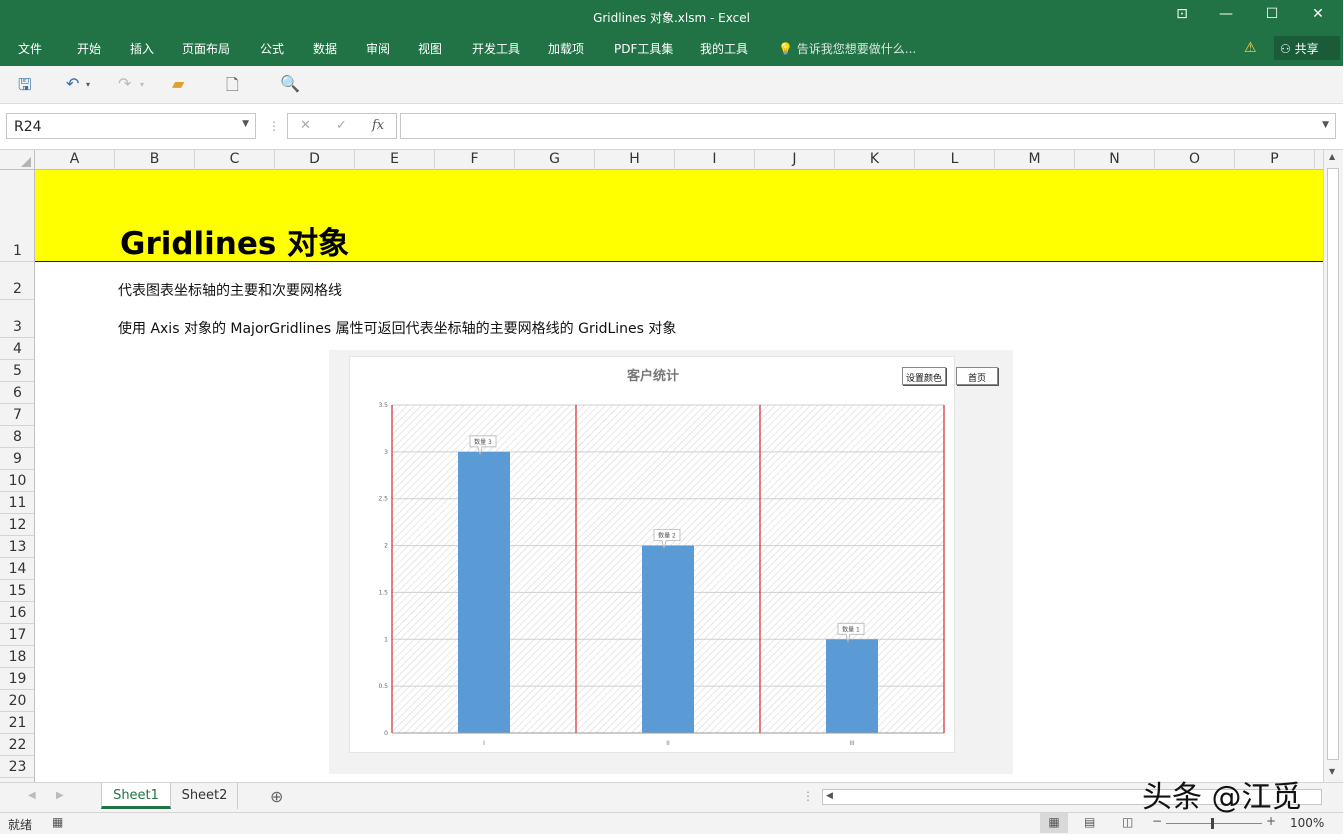 Image resolution: width=1343 pixels, height=834 pixels. Describe the element at coordinates (17, 591) in the screenshot. I see `row-header-15: 15` at that location.